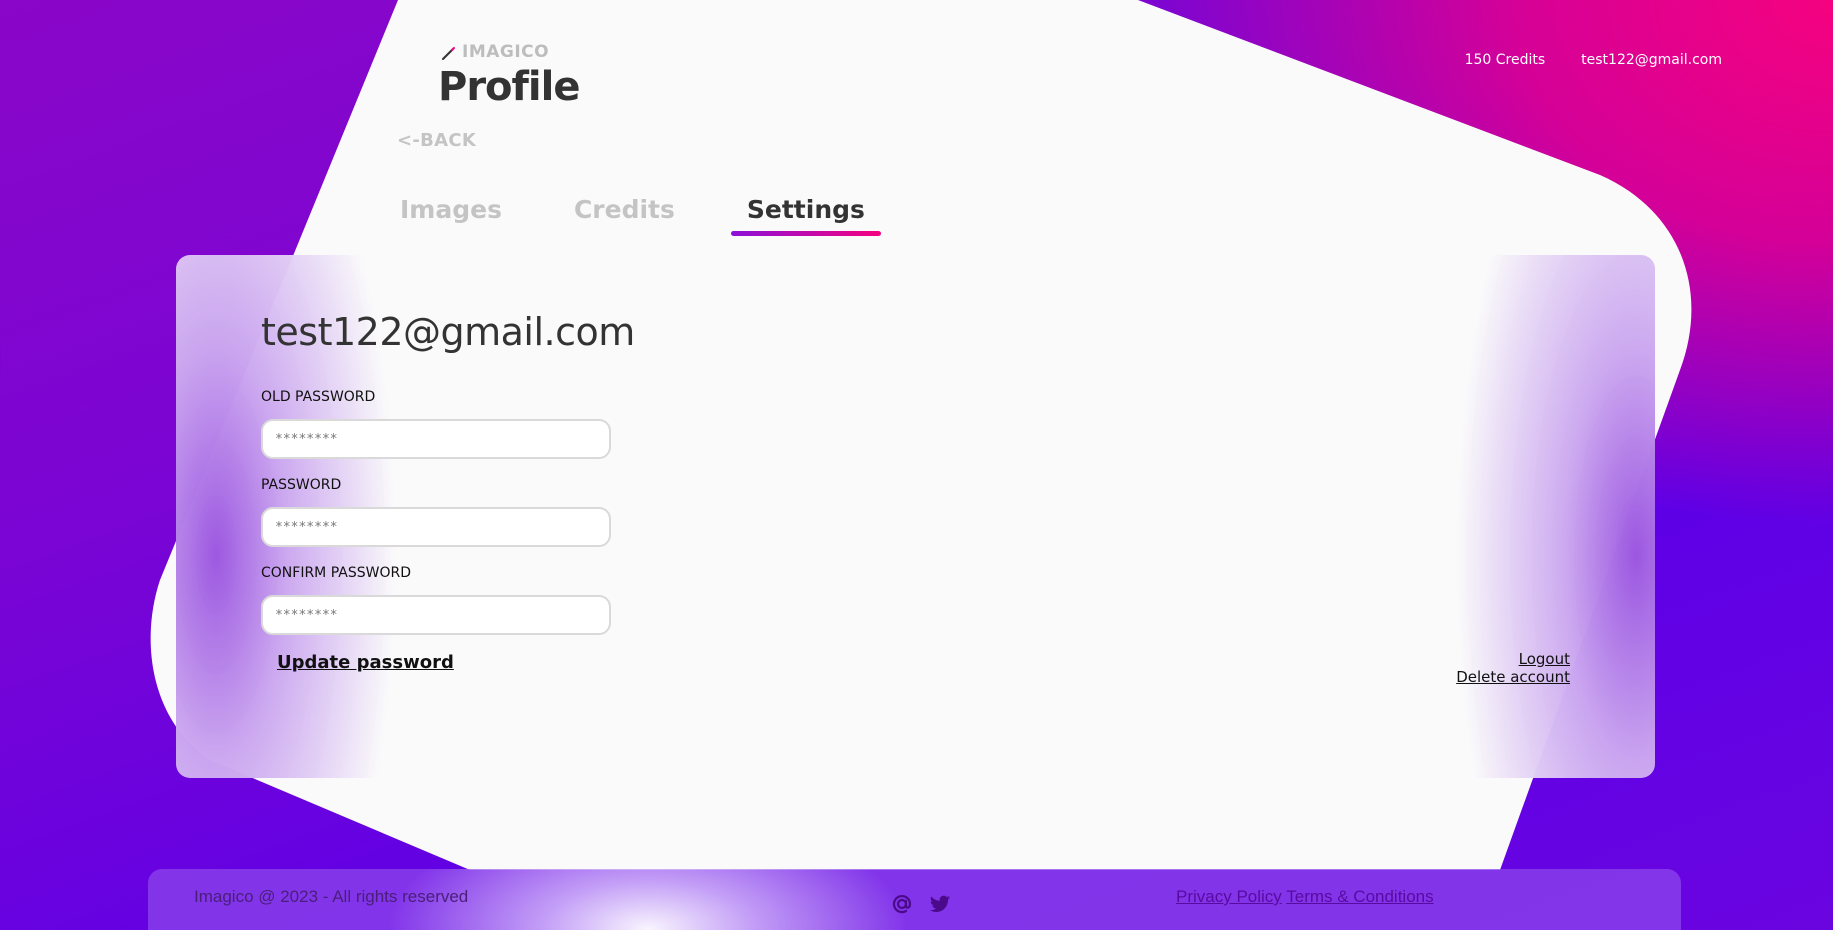 This screenshot has height=930, width=1833. What do you see at coordinates (1544, 659) in the screenshot?
I see `logout-link: Logout` at bounding box center [1544, 659].